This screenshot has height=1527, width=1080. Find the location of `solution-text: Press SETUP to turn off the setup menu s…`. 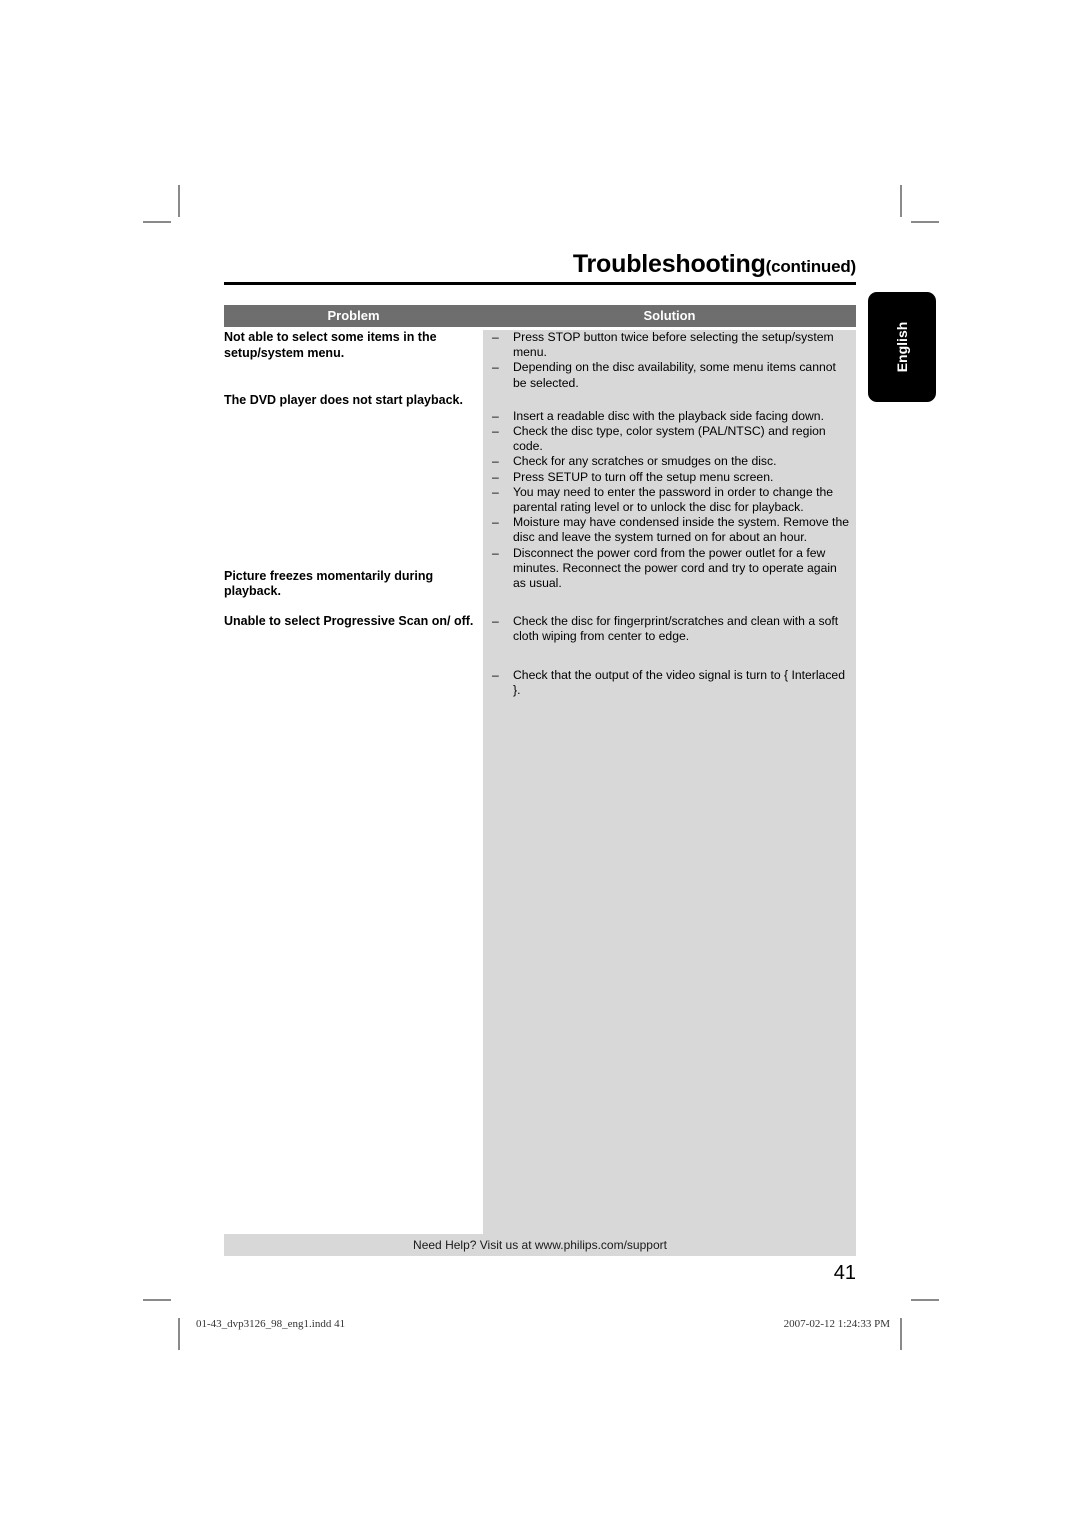

solution-text: Press SETUP to turn off the setup menu s… is located at coordinates (643, 476).